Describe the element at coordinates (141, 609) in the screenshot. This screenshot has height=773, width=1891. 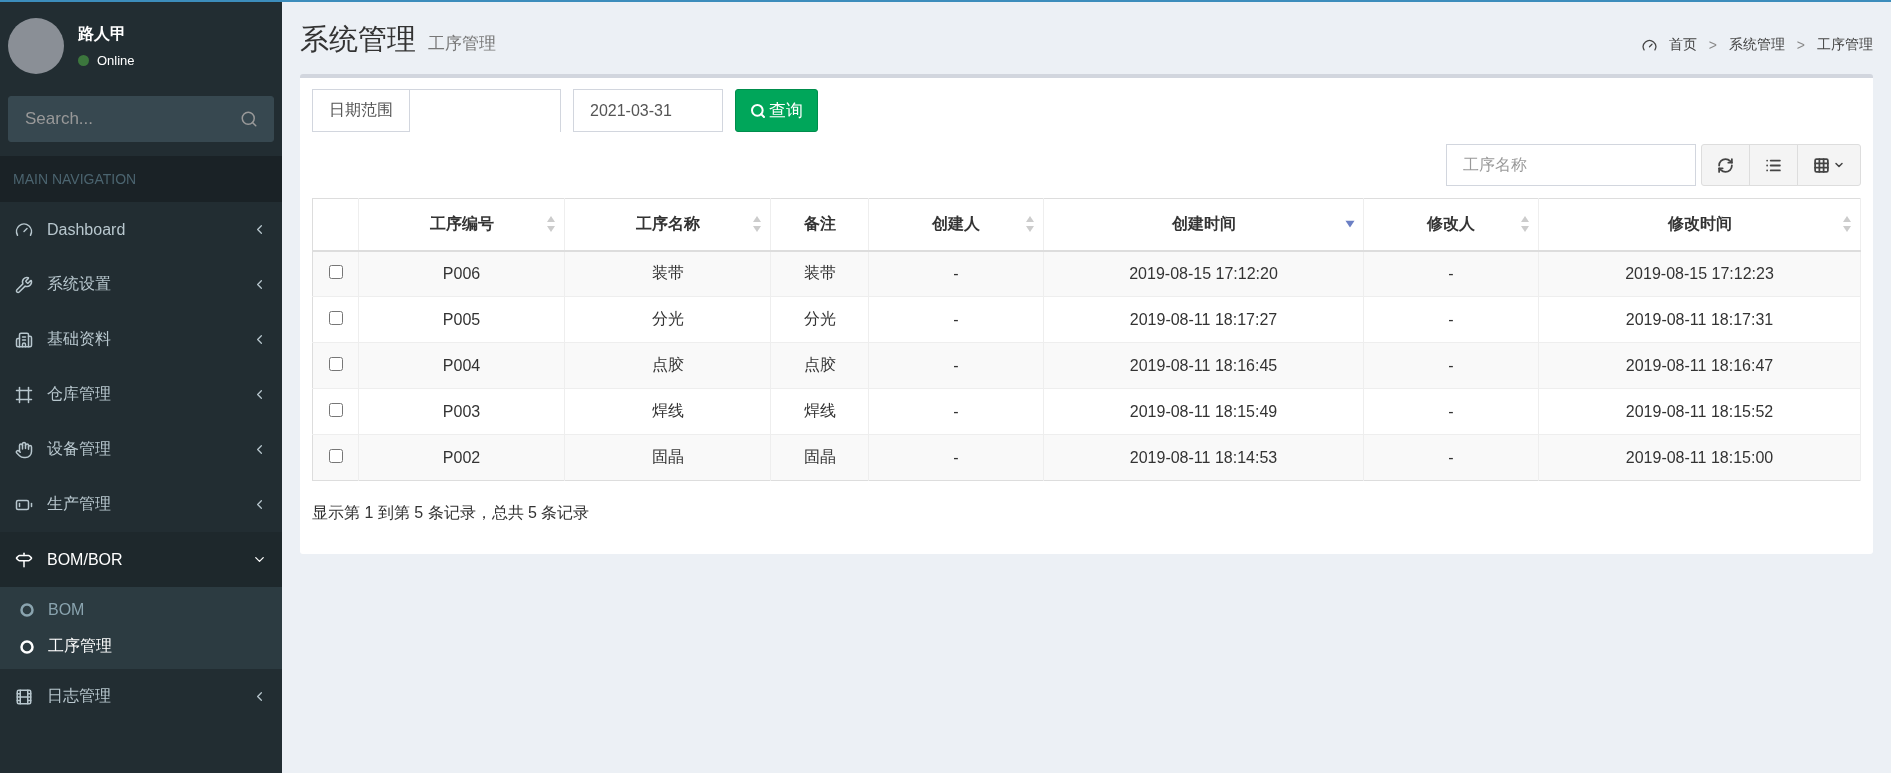
I see `sidebar-subitem: BOM` at that location.